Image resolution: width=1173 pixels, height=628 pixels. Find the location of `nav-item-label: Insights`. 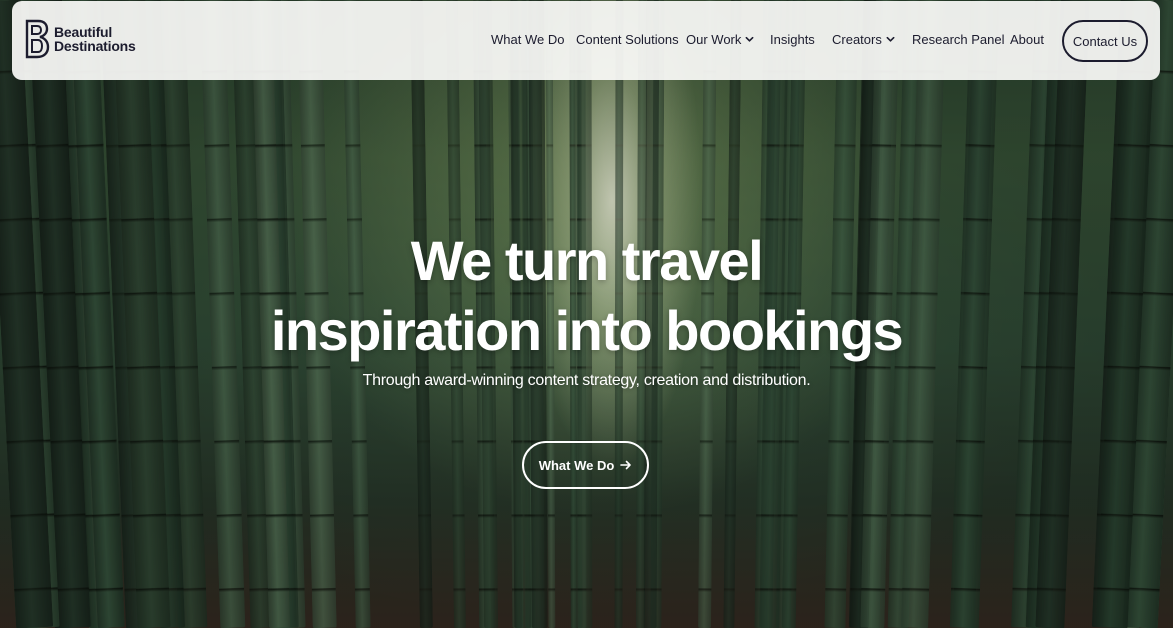

nav-item-label: Insights is located at coordinates (792, 39).